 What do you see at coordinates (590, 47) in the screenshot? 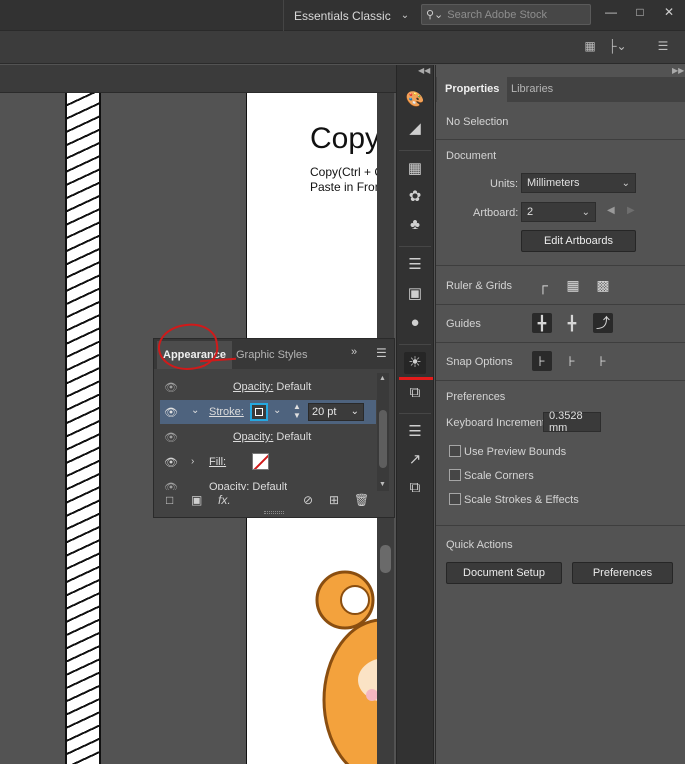
I see `arrange-icon: ▦` at bounding box center [590, 47].